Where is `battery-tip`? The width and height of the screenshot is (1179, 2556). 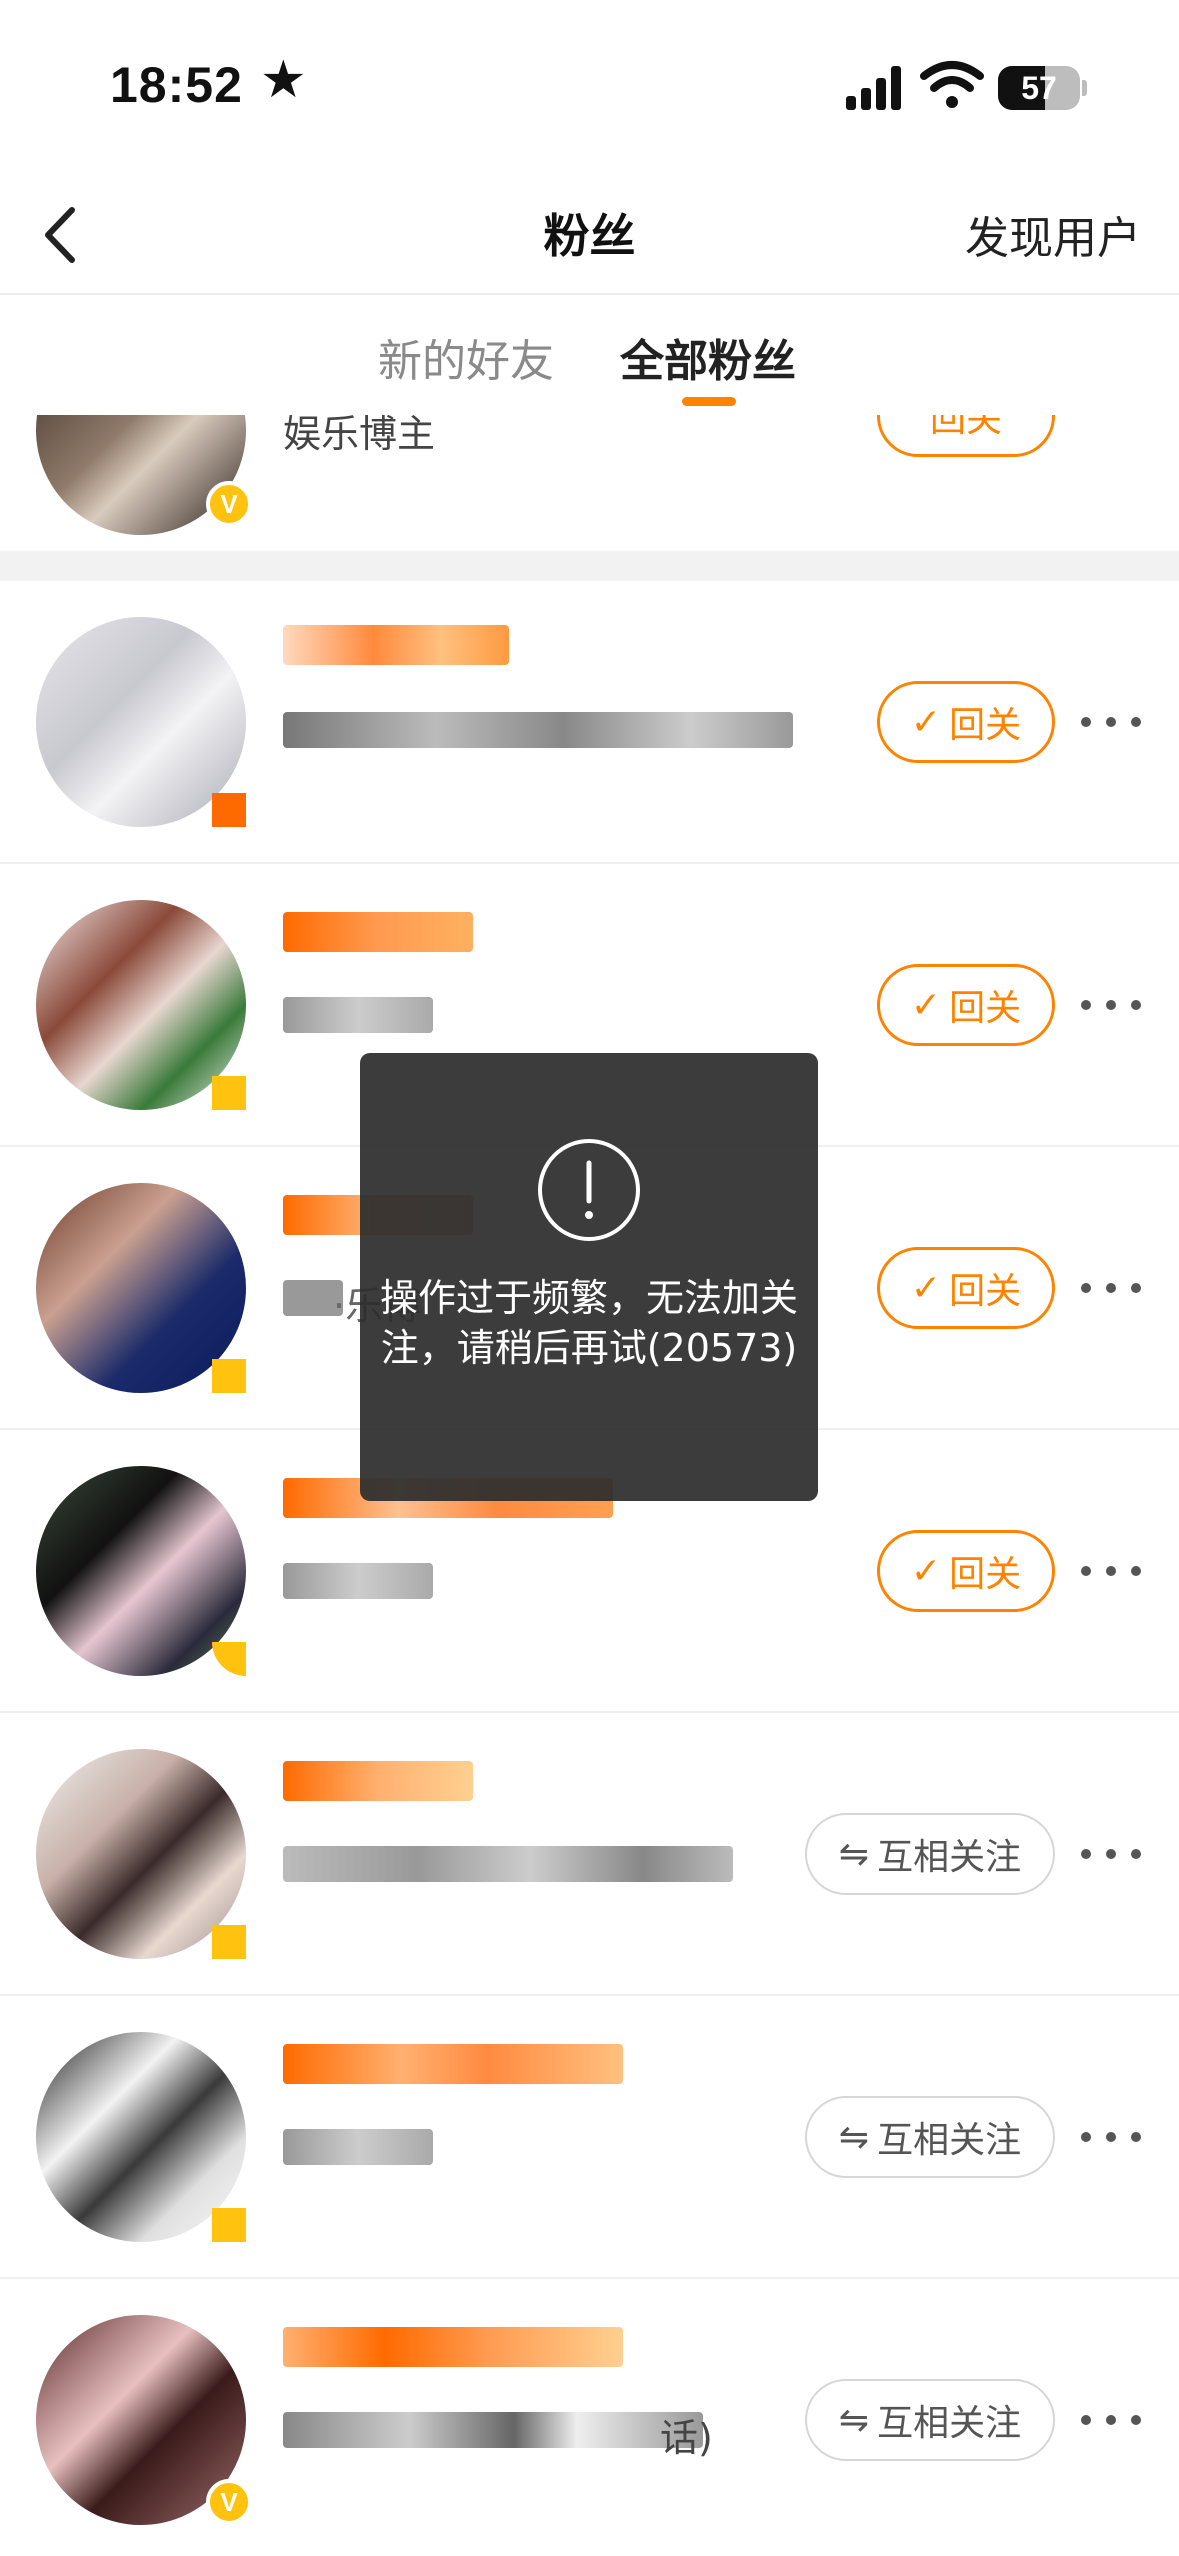
battery-tip is located at coordinates (1084, 88).